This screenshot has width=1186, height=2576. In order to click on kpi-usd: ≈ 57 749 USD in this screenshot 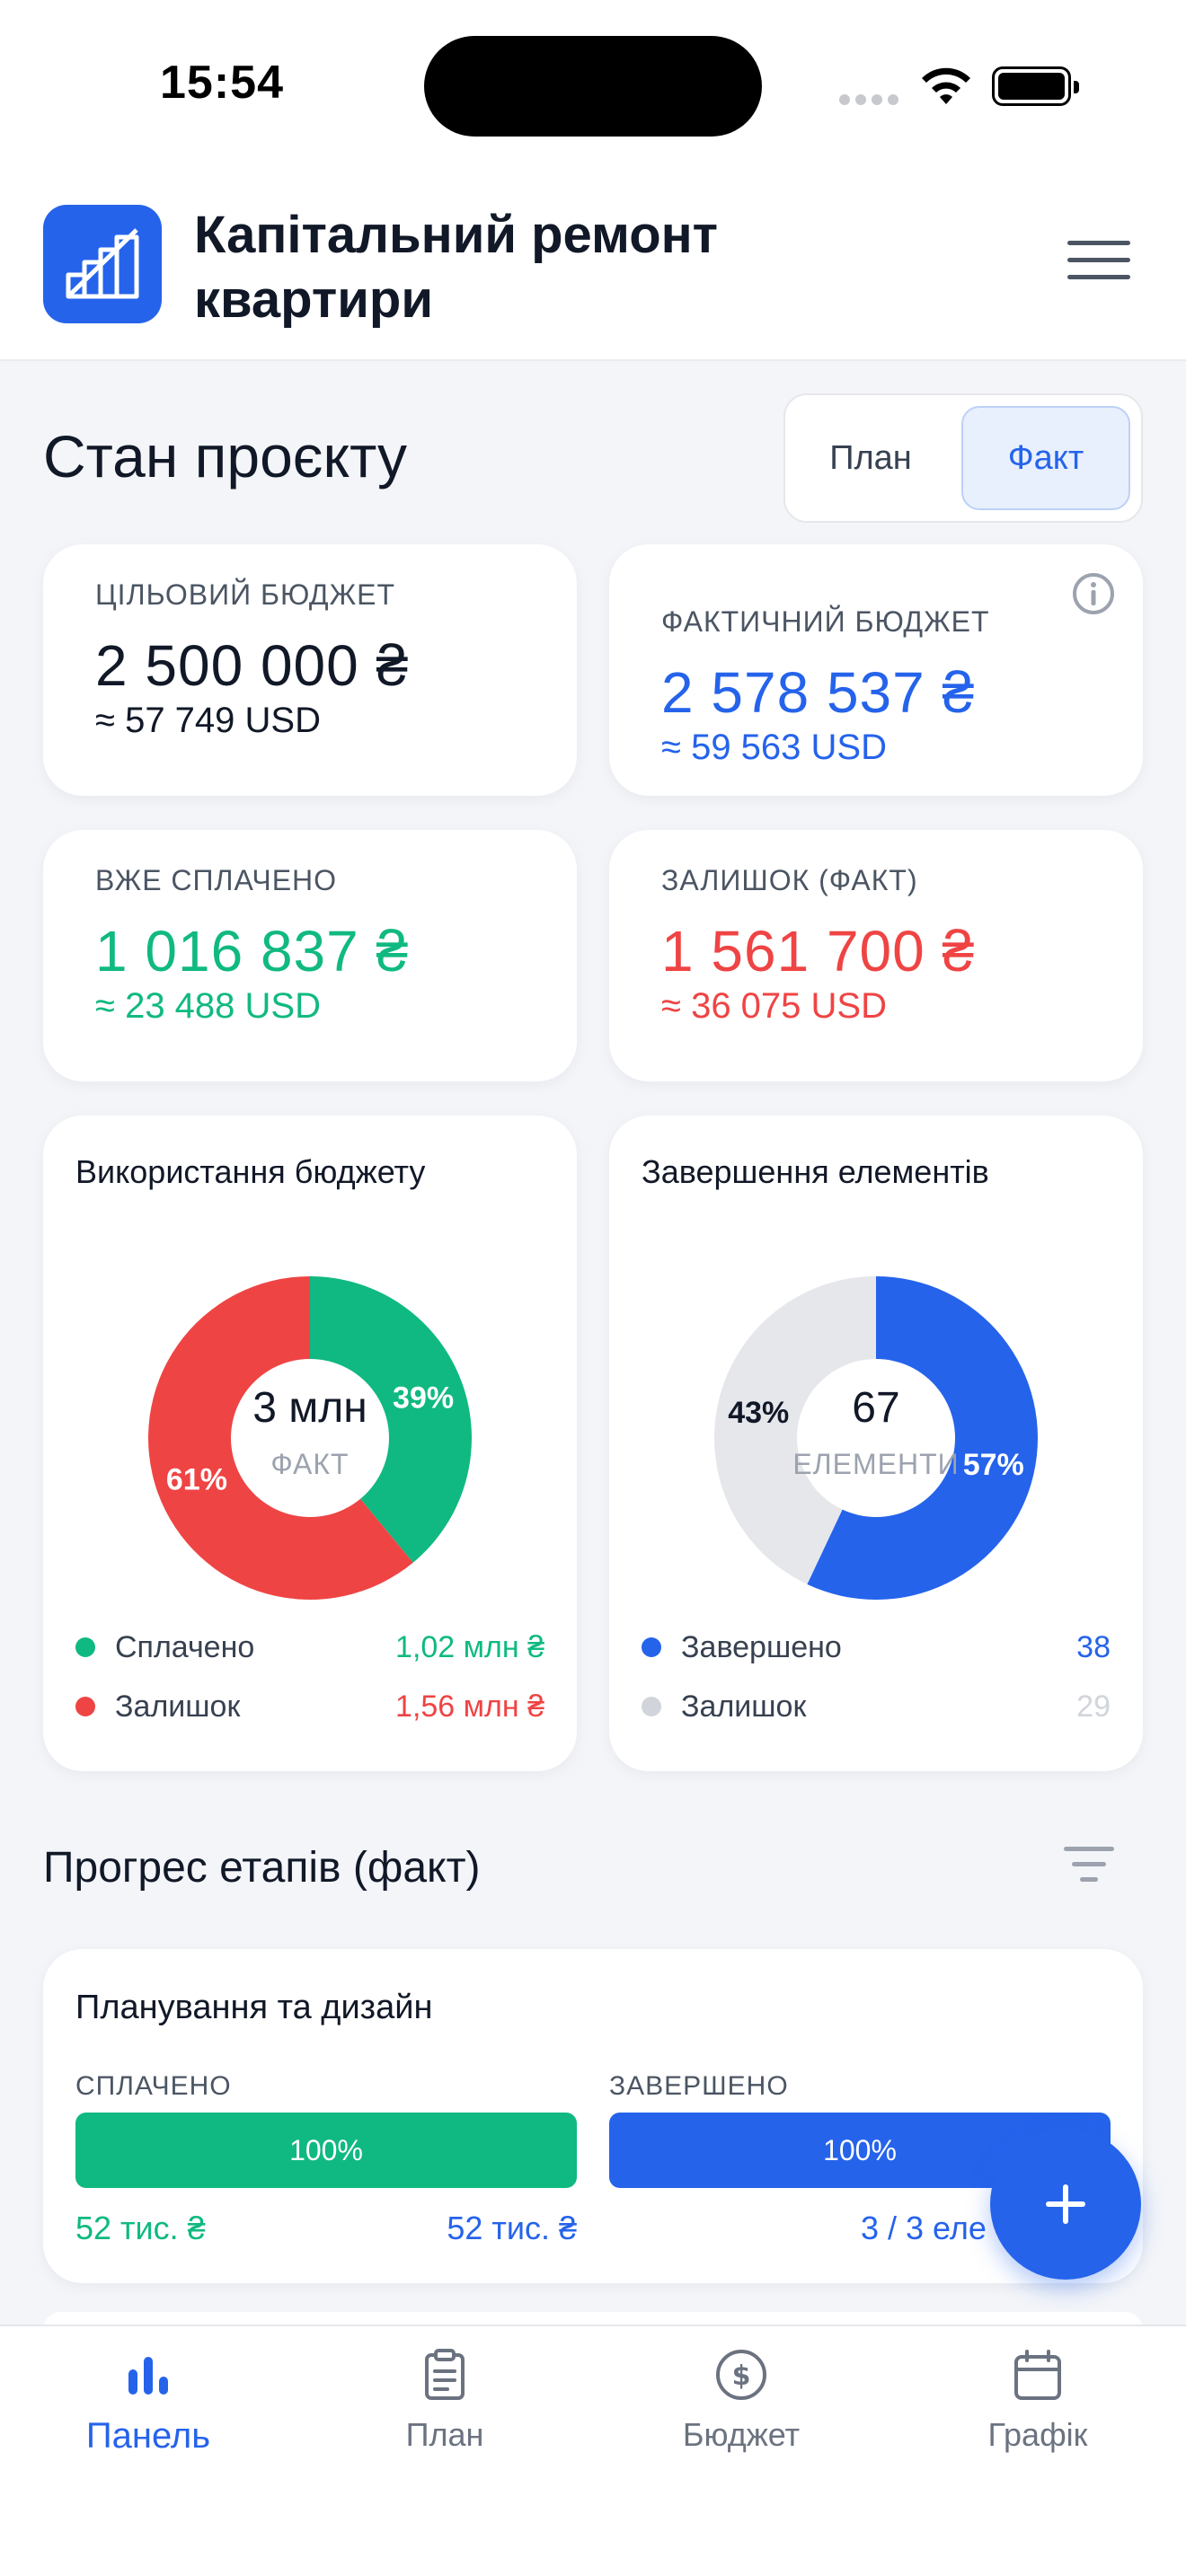, I will do `click(208, 720)`.